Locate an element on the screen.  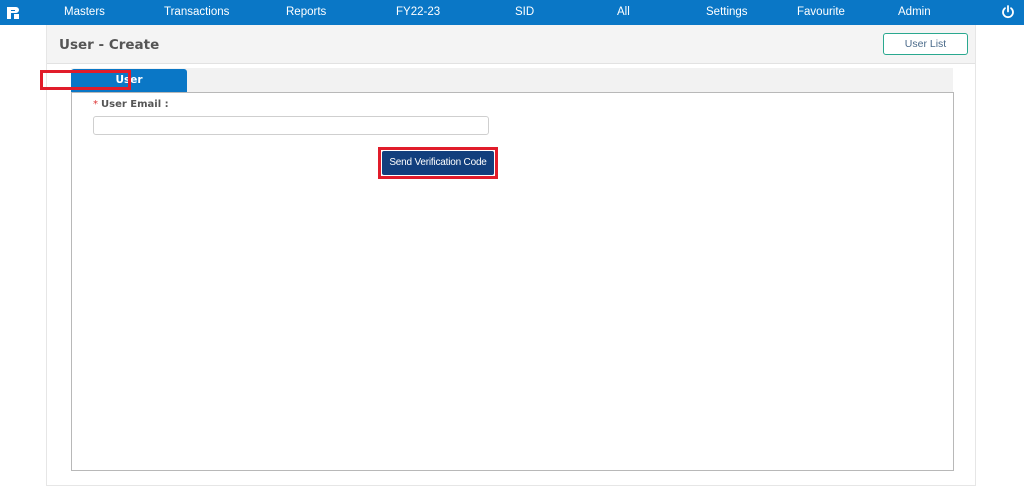
email-label: * User Email : is located at coordinates (131, 104).